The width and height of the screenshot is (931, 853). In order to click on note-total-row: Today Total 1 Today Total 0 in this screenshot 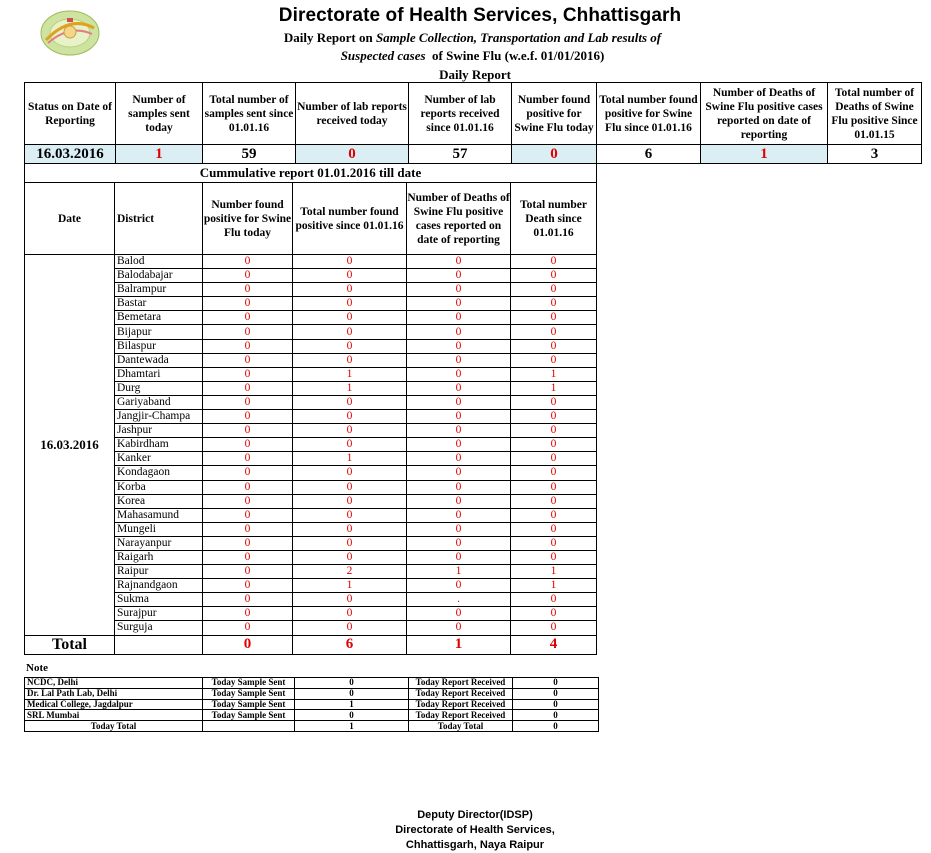, I will do `click(311, 726)`.